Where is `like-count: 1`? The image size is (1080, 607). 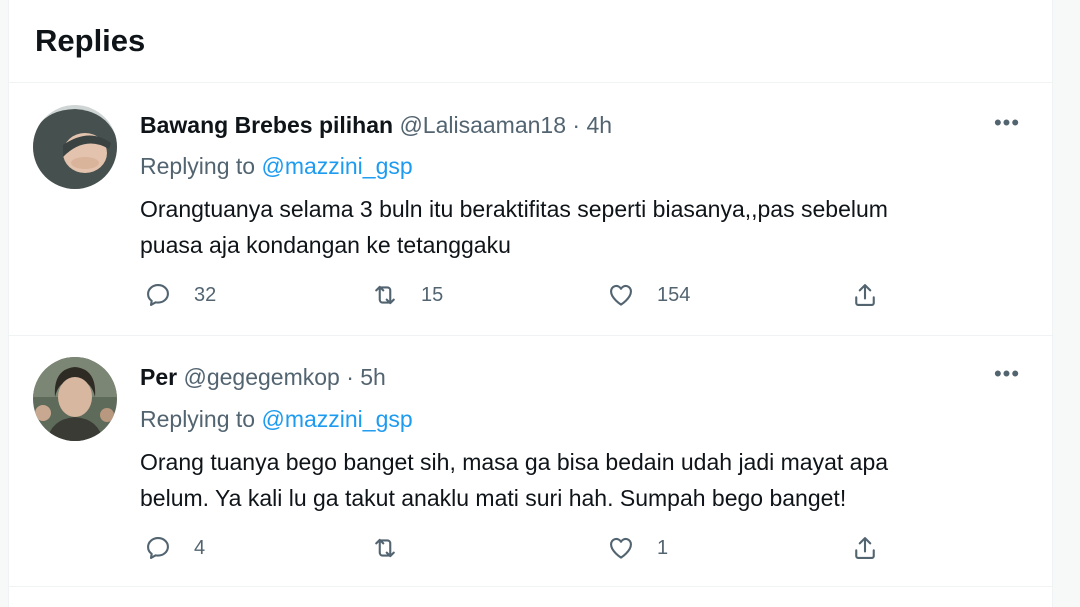
like-count: 1 is located at coordinates (663, 547).